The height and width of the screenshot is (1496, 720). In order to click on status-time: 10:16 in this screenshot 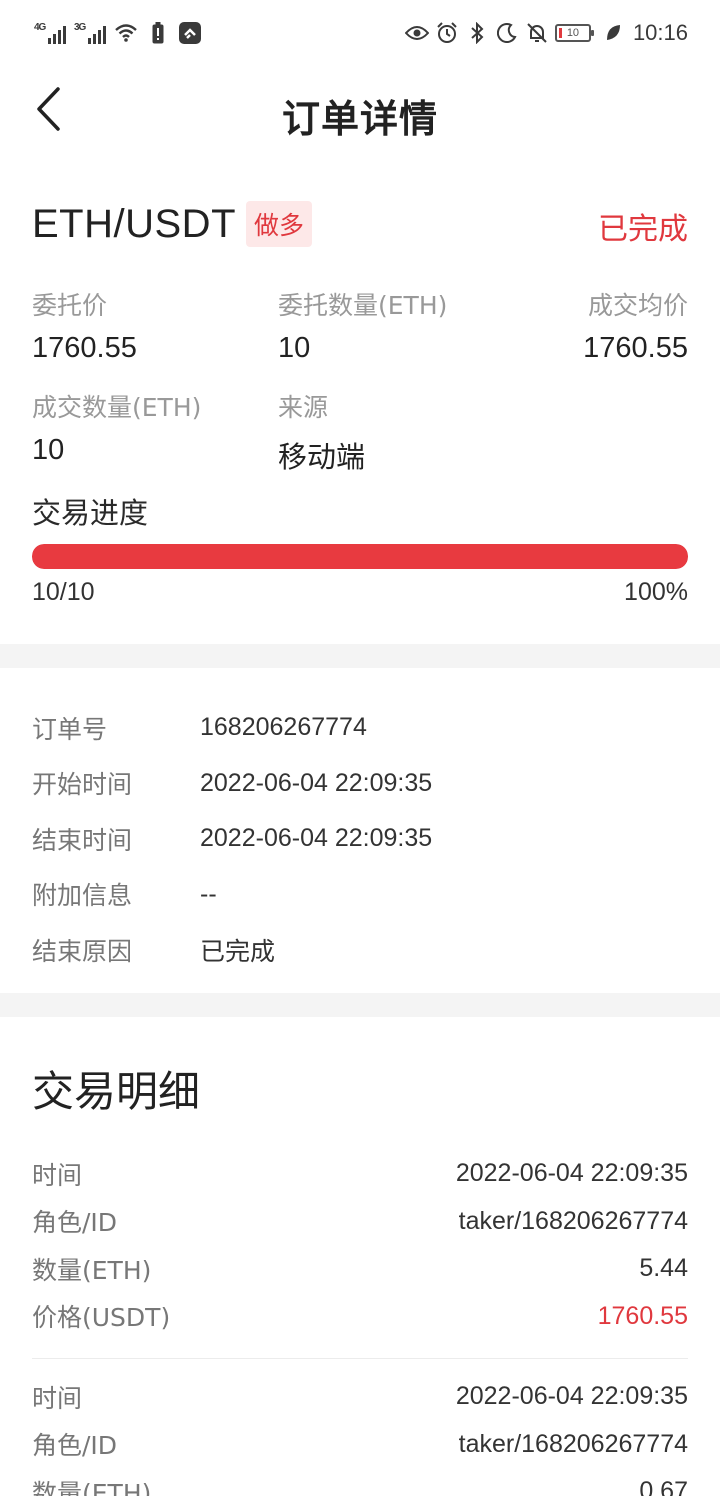, I will do `click(660, 32)`.